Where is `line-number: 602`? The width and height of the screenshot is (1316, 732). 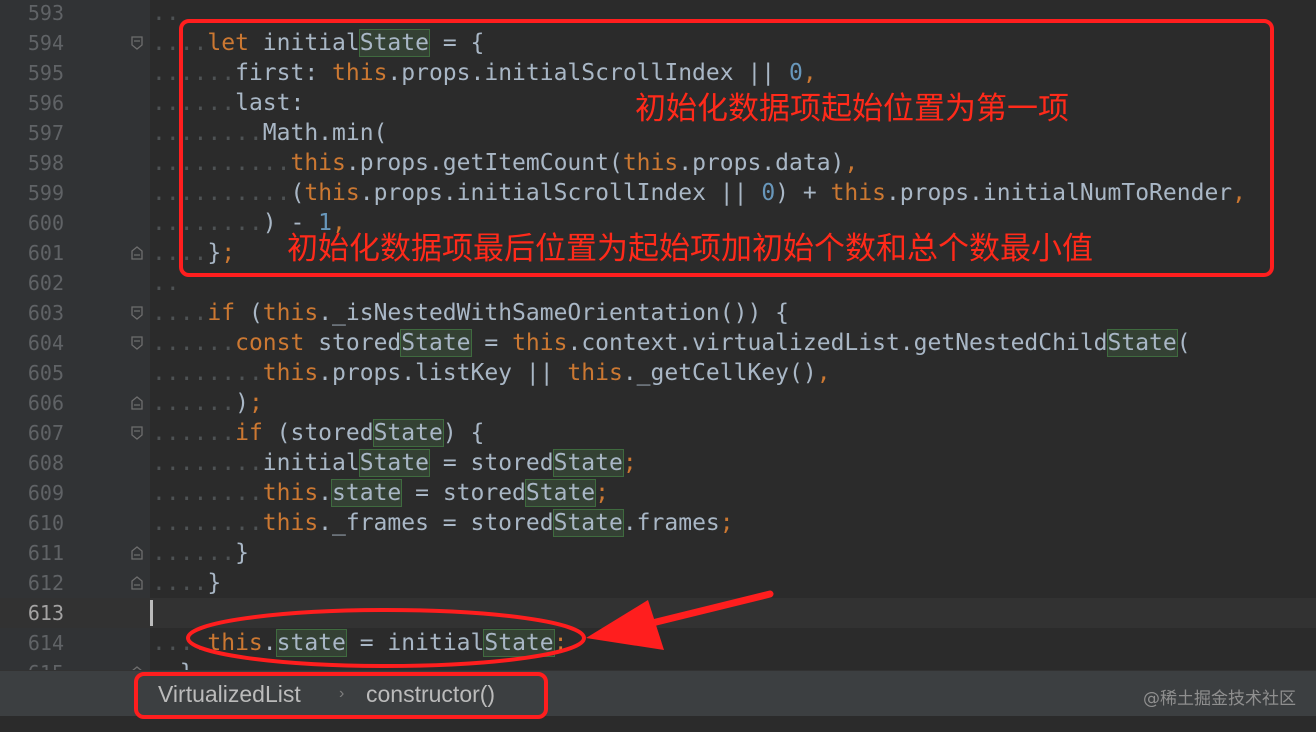
line-number: 602 is located at coordinates (45, 283).